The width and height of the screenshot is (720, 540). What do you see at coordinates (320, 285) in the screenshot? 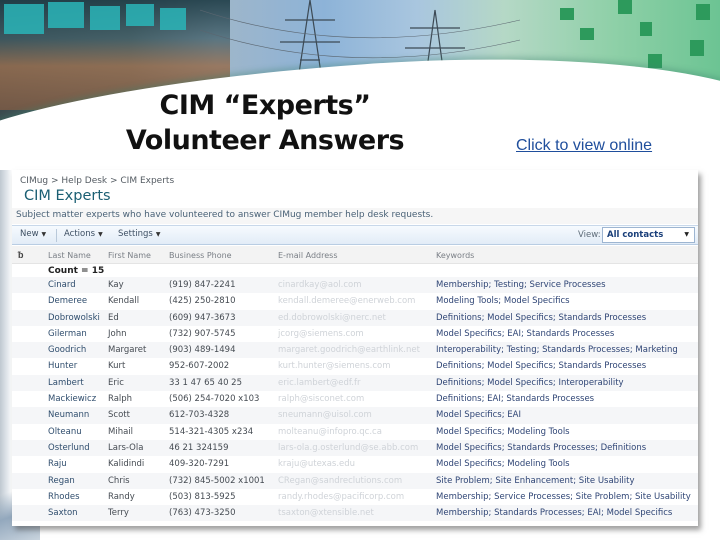
I see `cell-email: cinardkay@aol.com` at bounding box center [320, 285].